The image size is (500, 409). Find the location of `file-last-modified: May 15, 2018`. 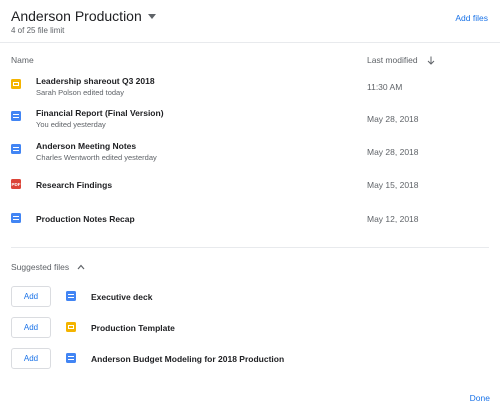

file-last-modified: May 15, 2018 is located at coordinates (393, 185).